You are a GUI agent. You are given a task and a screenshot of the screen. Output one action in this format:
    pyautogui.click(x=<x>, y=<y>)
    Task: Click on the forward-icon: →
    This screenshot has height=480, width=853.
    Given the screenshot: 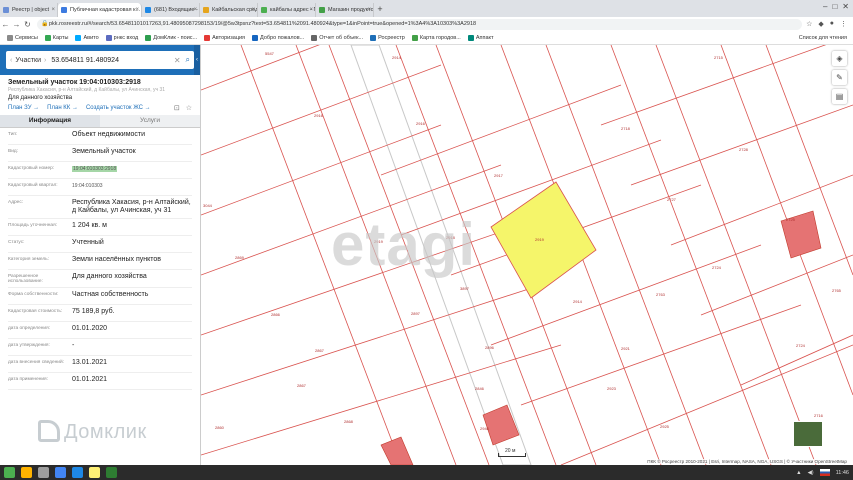 What is the action you would take?
    pyautogui.click(x=16, y=24)
    